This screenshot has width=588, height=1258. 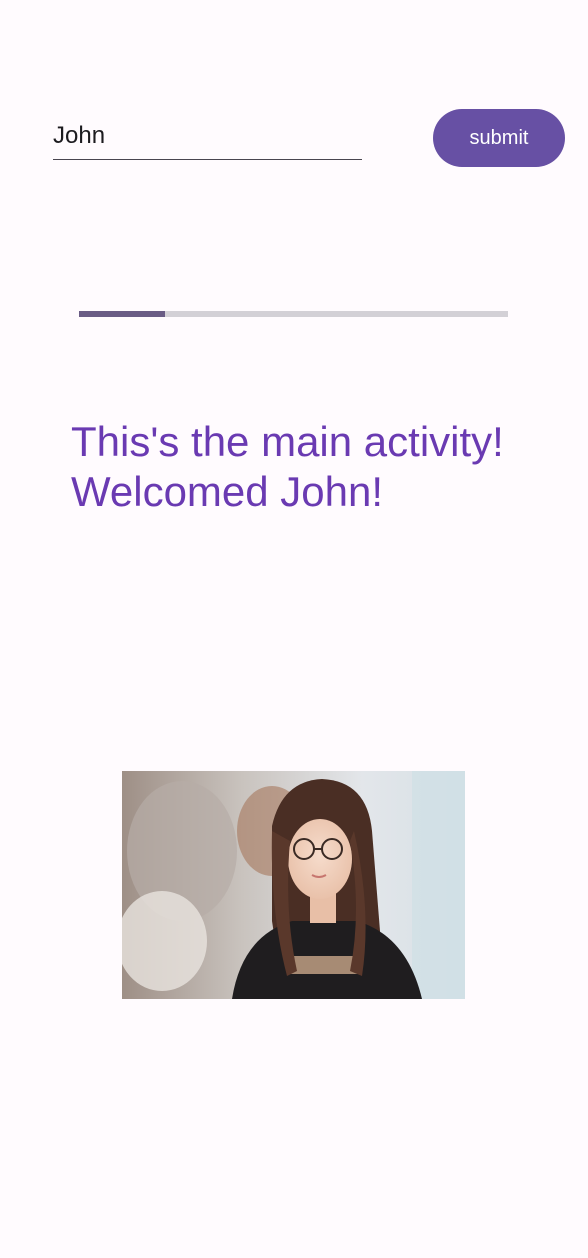 I want to click on progress-bar, so click(x=293, y=314).